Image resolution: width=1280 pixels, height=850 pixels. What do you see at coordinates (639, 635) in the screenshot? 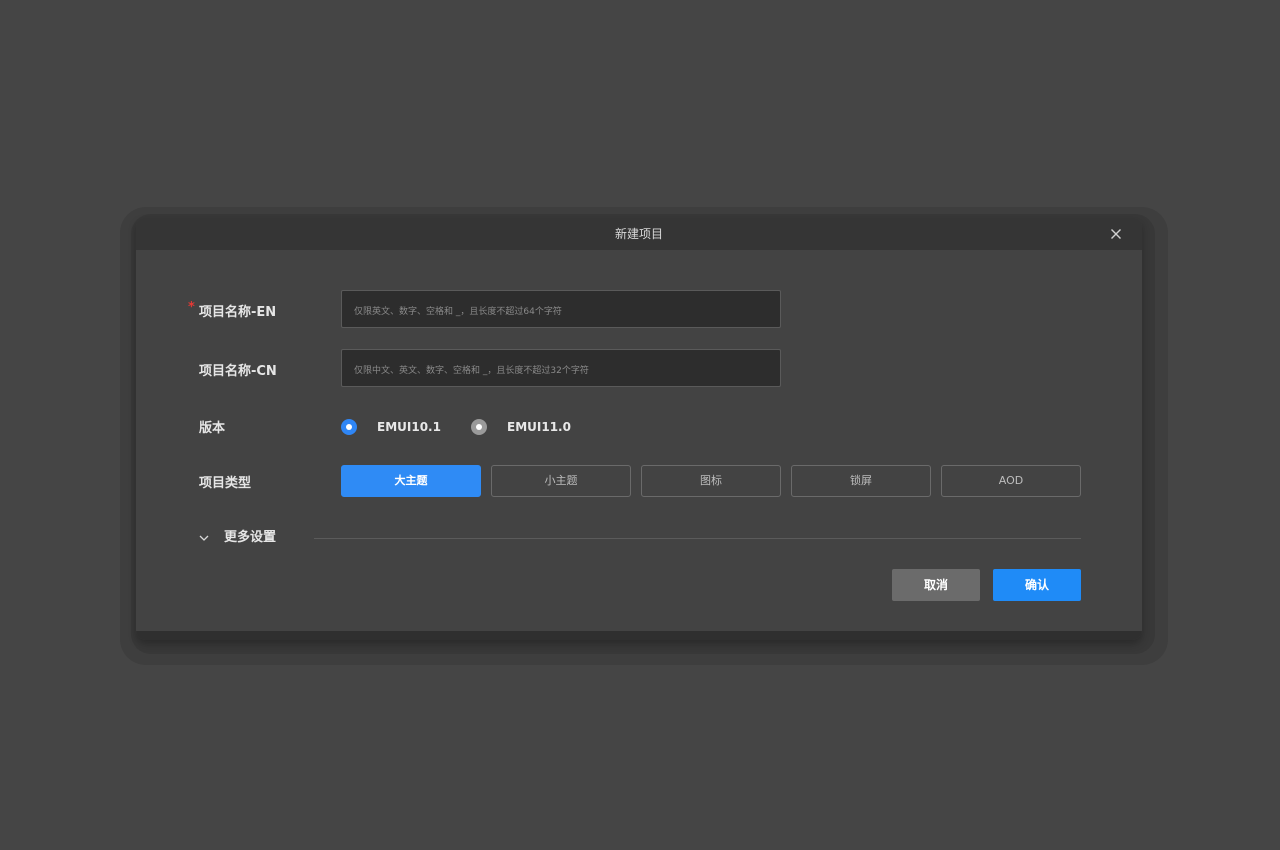
I see `dialog-bottom-bar` at bounding box center [639, 635].